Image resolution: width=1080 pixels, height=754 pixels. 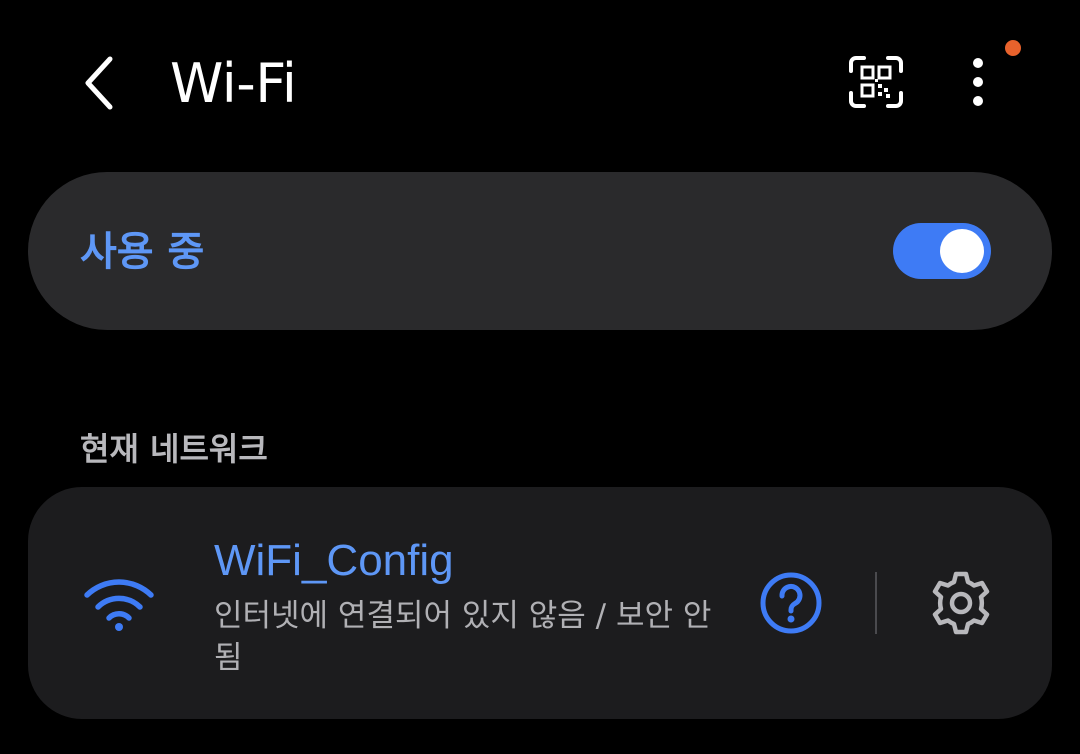 What do you see at coordinates (1013, 48) in the screenshot?
I see `notification-dot` at bounding box center [1013, 48].